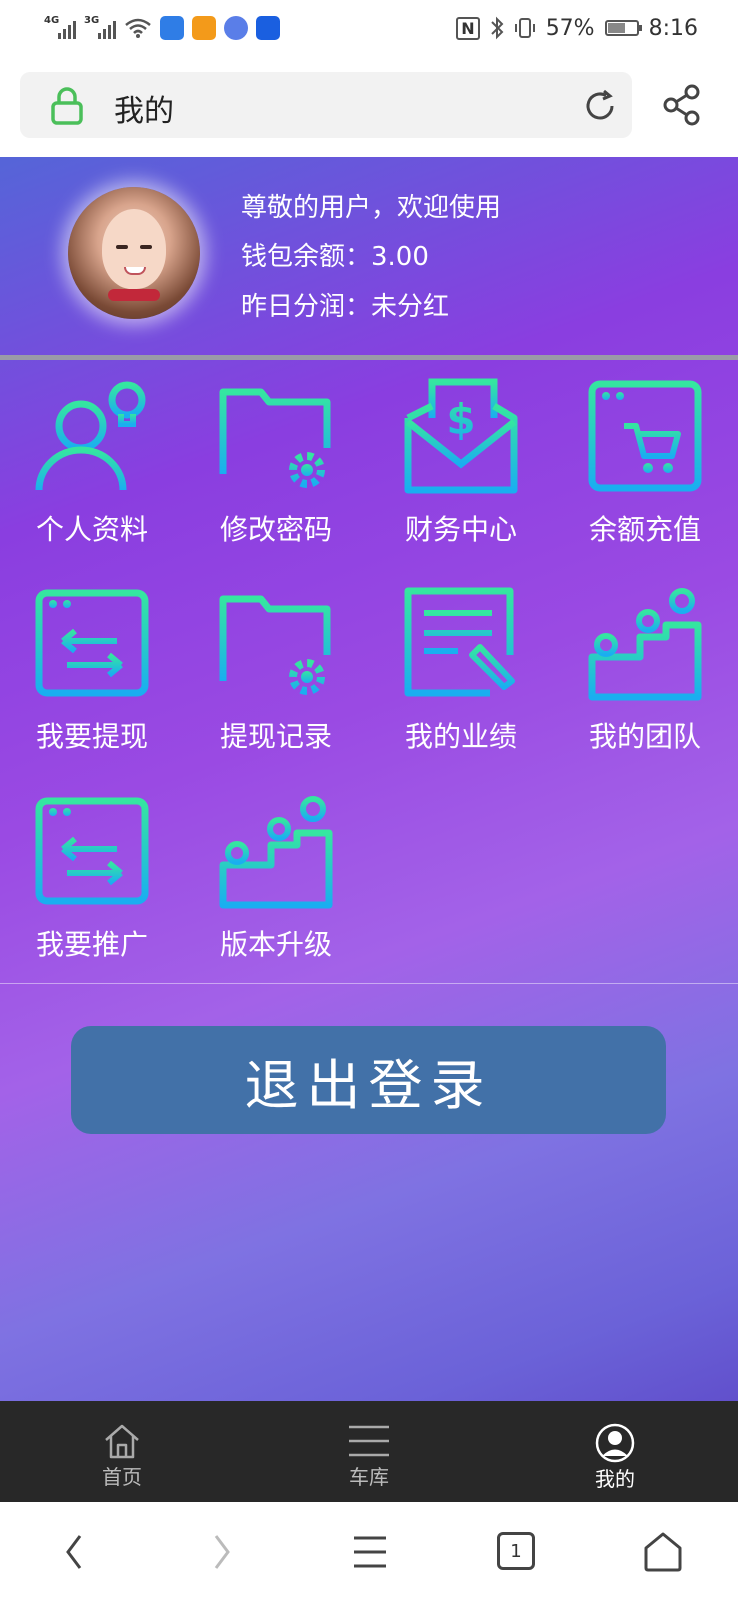  Describe the element at coordinates (644, 529) in the screenshot. I see `menu-item-label: 余额充值` at that location.